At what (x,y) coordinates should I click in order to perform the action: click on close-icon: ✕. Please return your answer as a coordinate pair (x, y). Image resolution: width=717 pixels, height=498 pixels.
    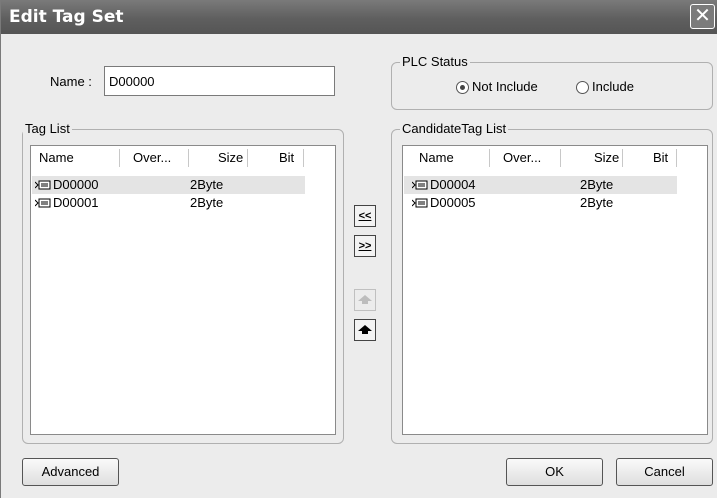
    Looking at the image, I should click on (702, 16).